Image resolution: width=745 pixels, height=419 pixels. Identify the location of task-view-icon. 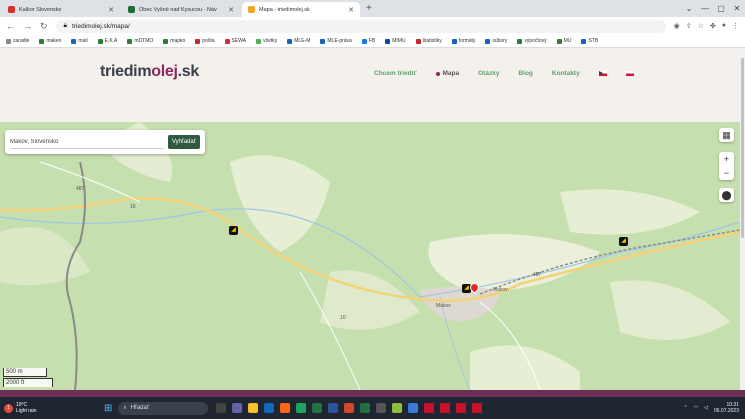
(221, 408).